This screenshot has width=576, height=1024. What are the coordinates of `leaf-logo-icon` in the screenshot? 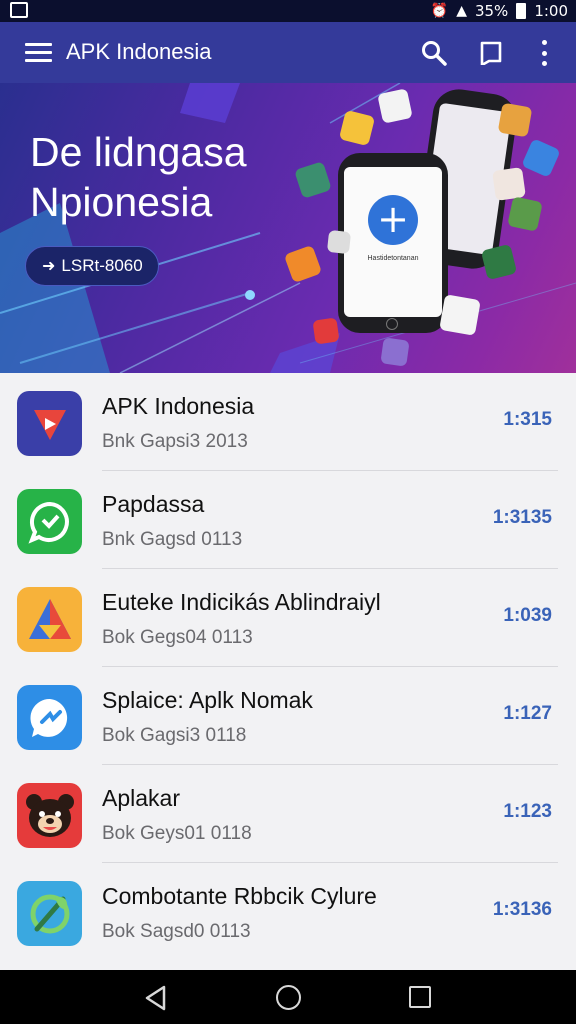 It's located at (49, 913).